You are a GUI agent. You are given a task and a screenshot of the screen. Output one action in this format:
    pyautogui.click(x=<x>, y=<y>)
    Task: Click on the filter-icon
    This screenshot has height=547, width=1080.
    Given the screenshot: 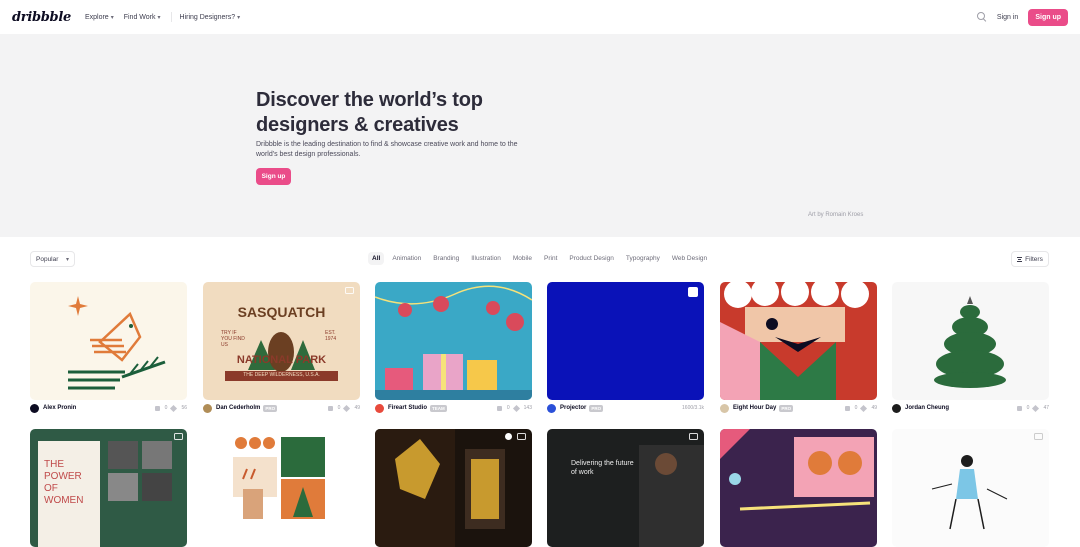 What is the action you would take?
    pyautogui.click(x=1020, y=259)
    